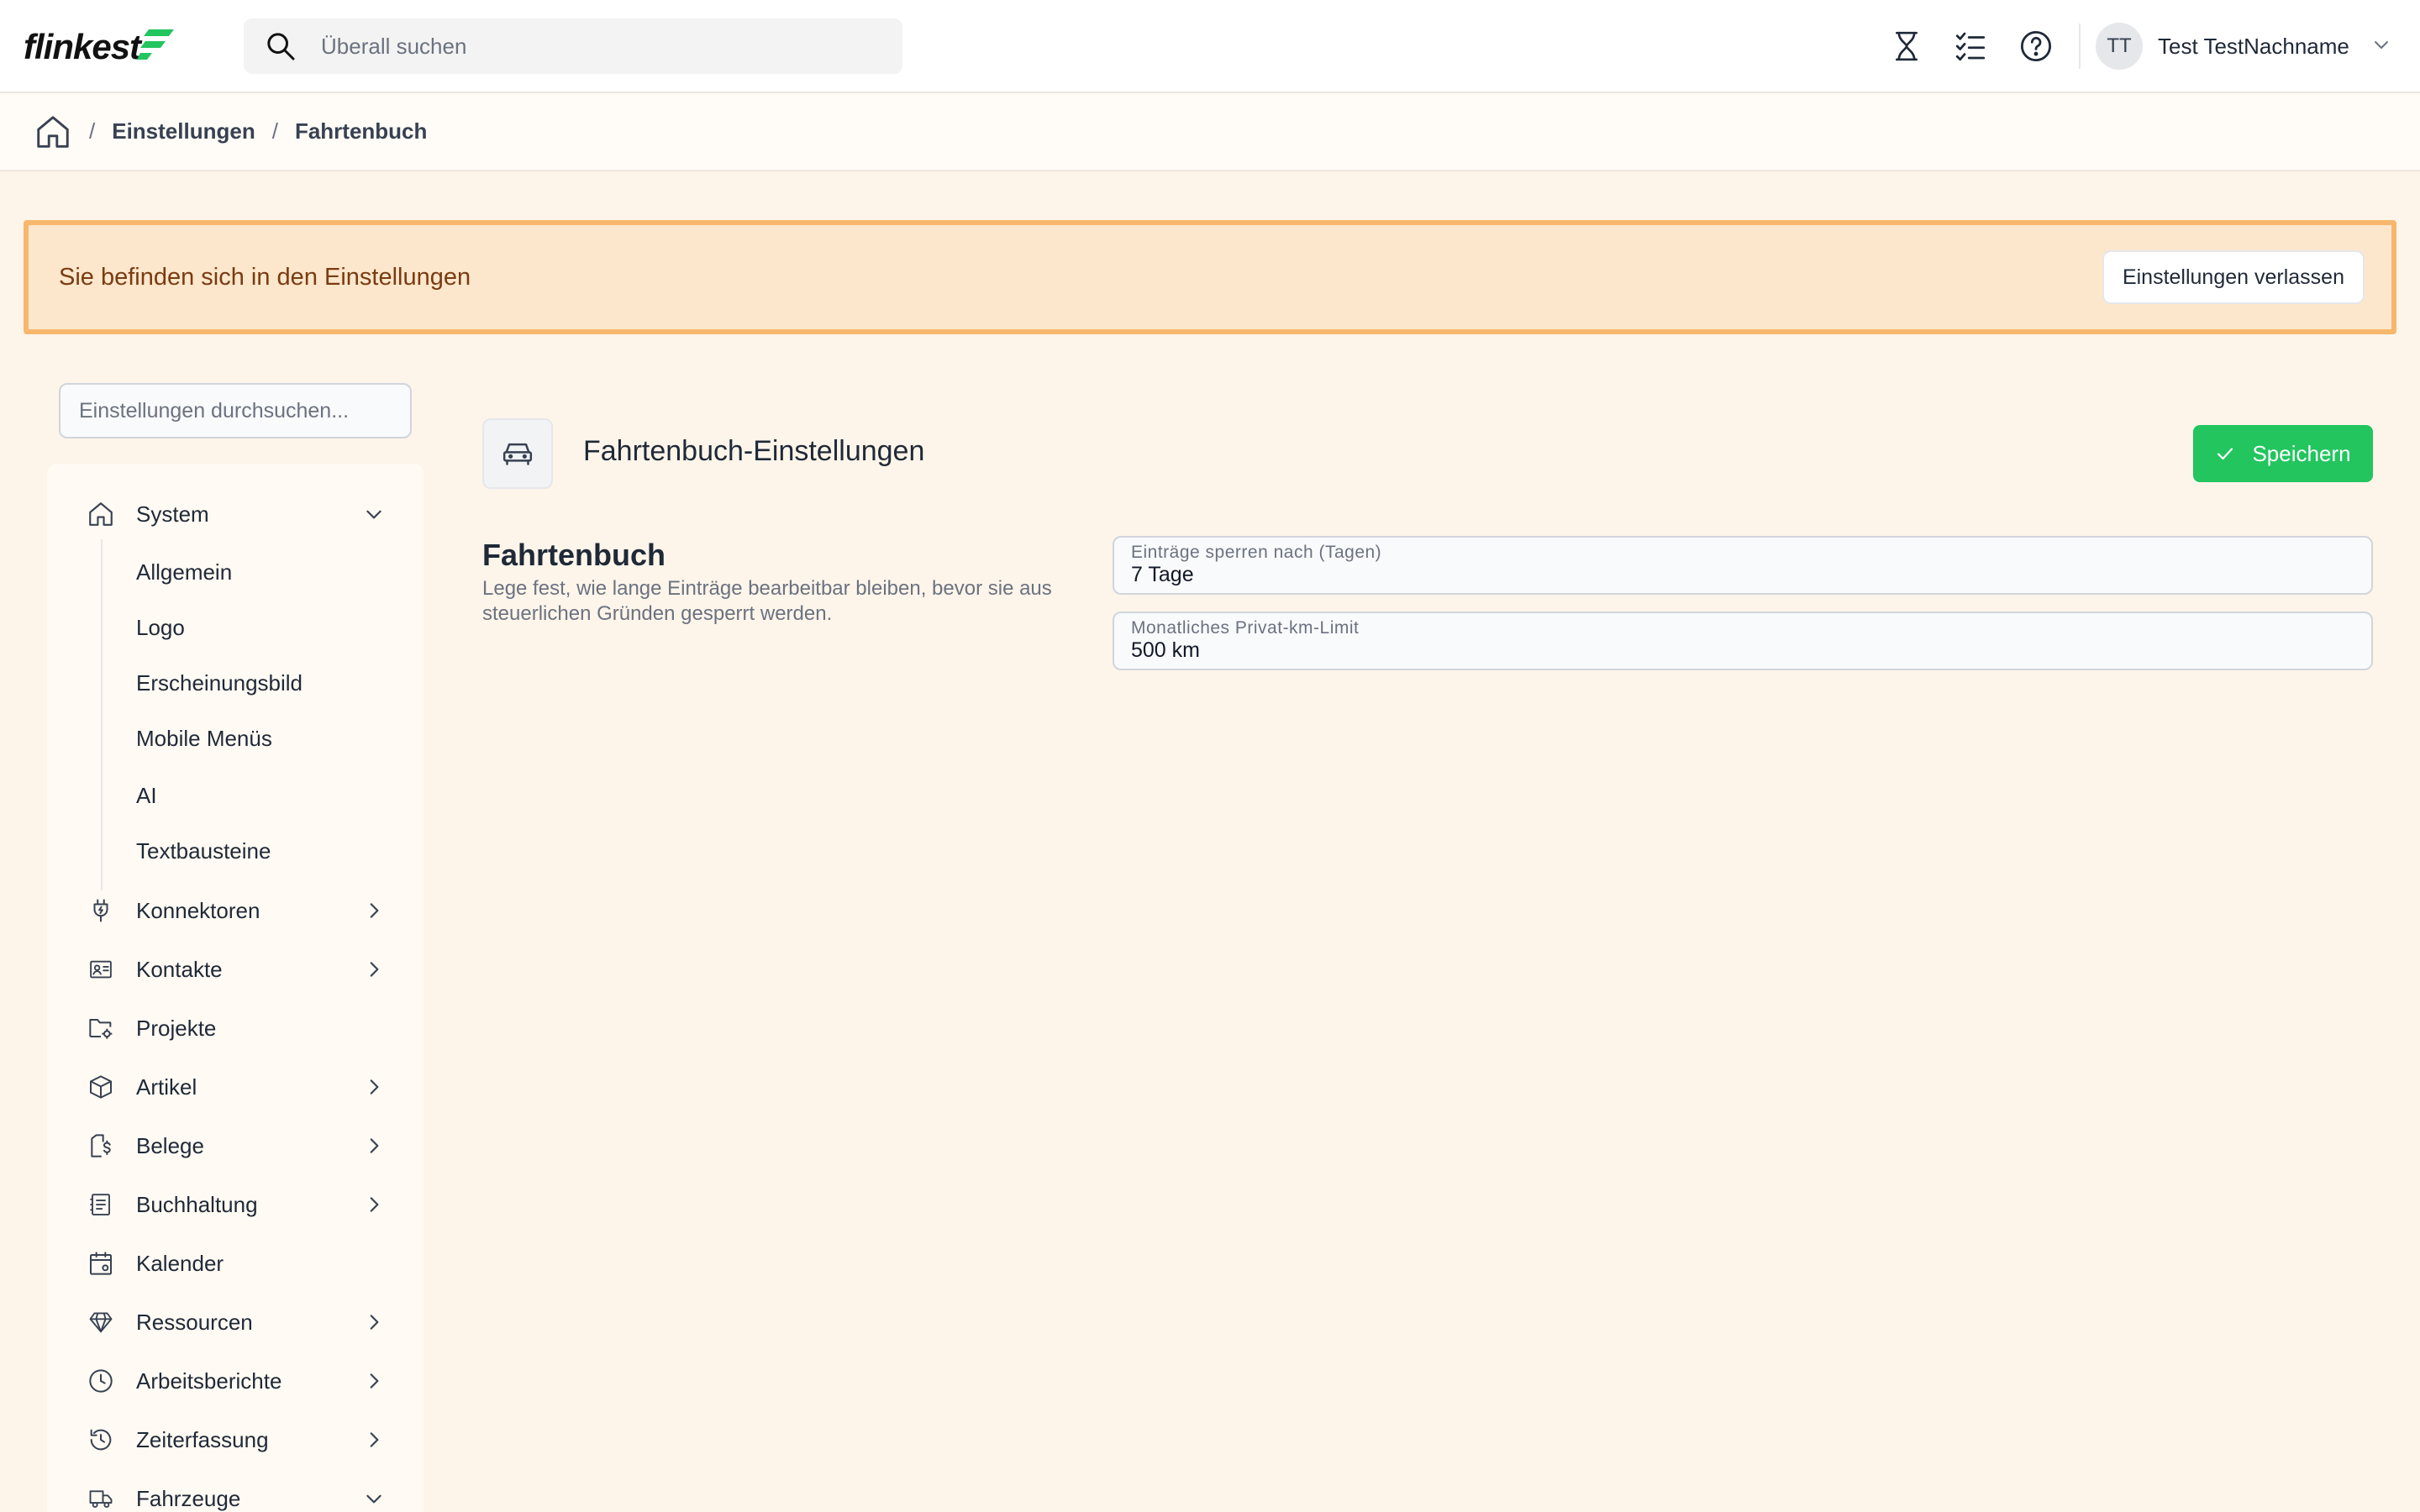  Describe the element at coordinates (176, 1028) in the screenshot. I see `sidebar-item-label: Projekte` at that location.